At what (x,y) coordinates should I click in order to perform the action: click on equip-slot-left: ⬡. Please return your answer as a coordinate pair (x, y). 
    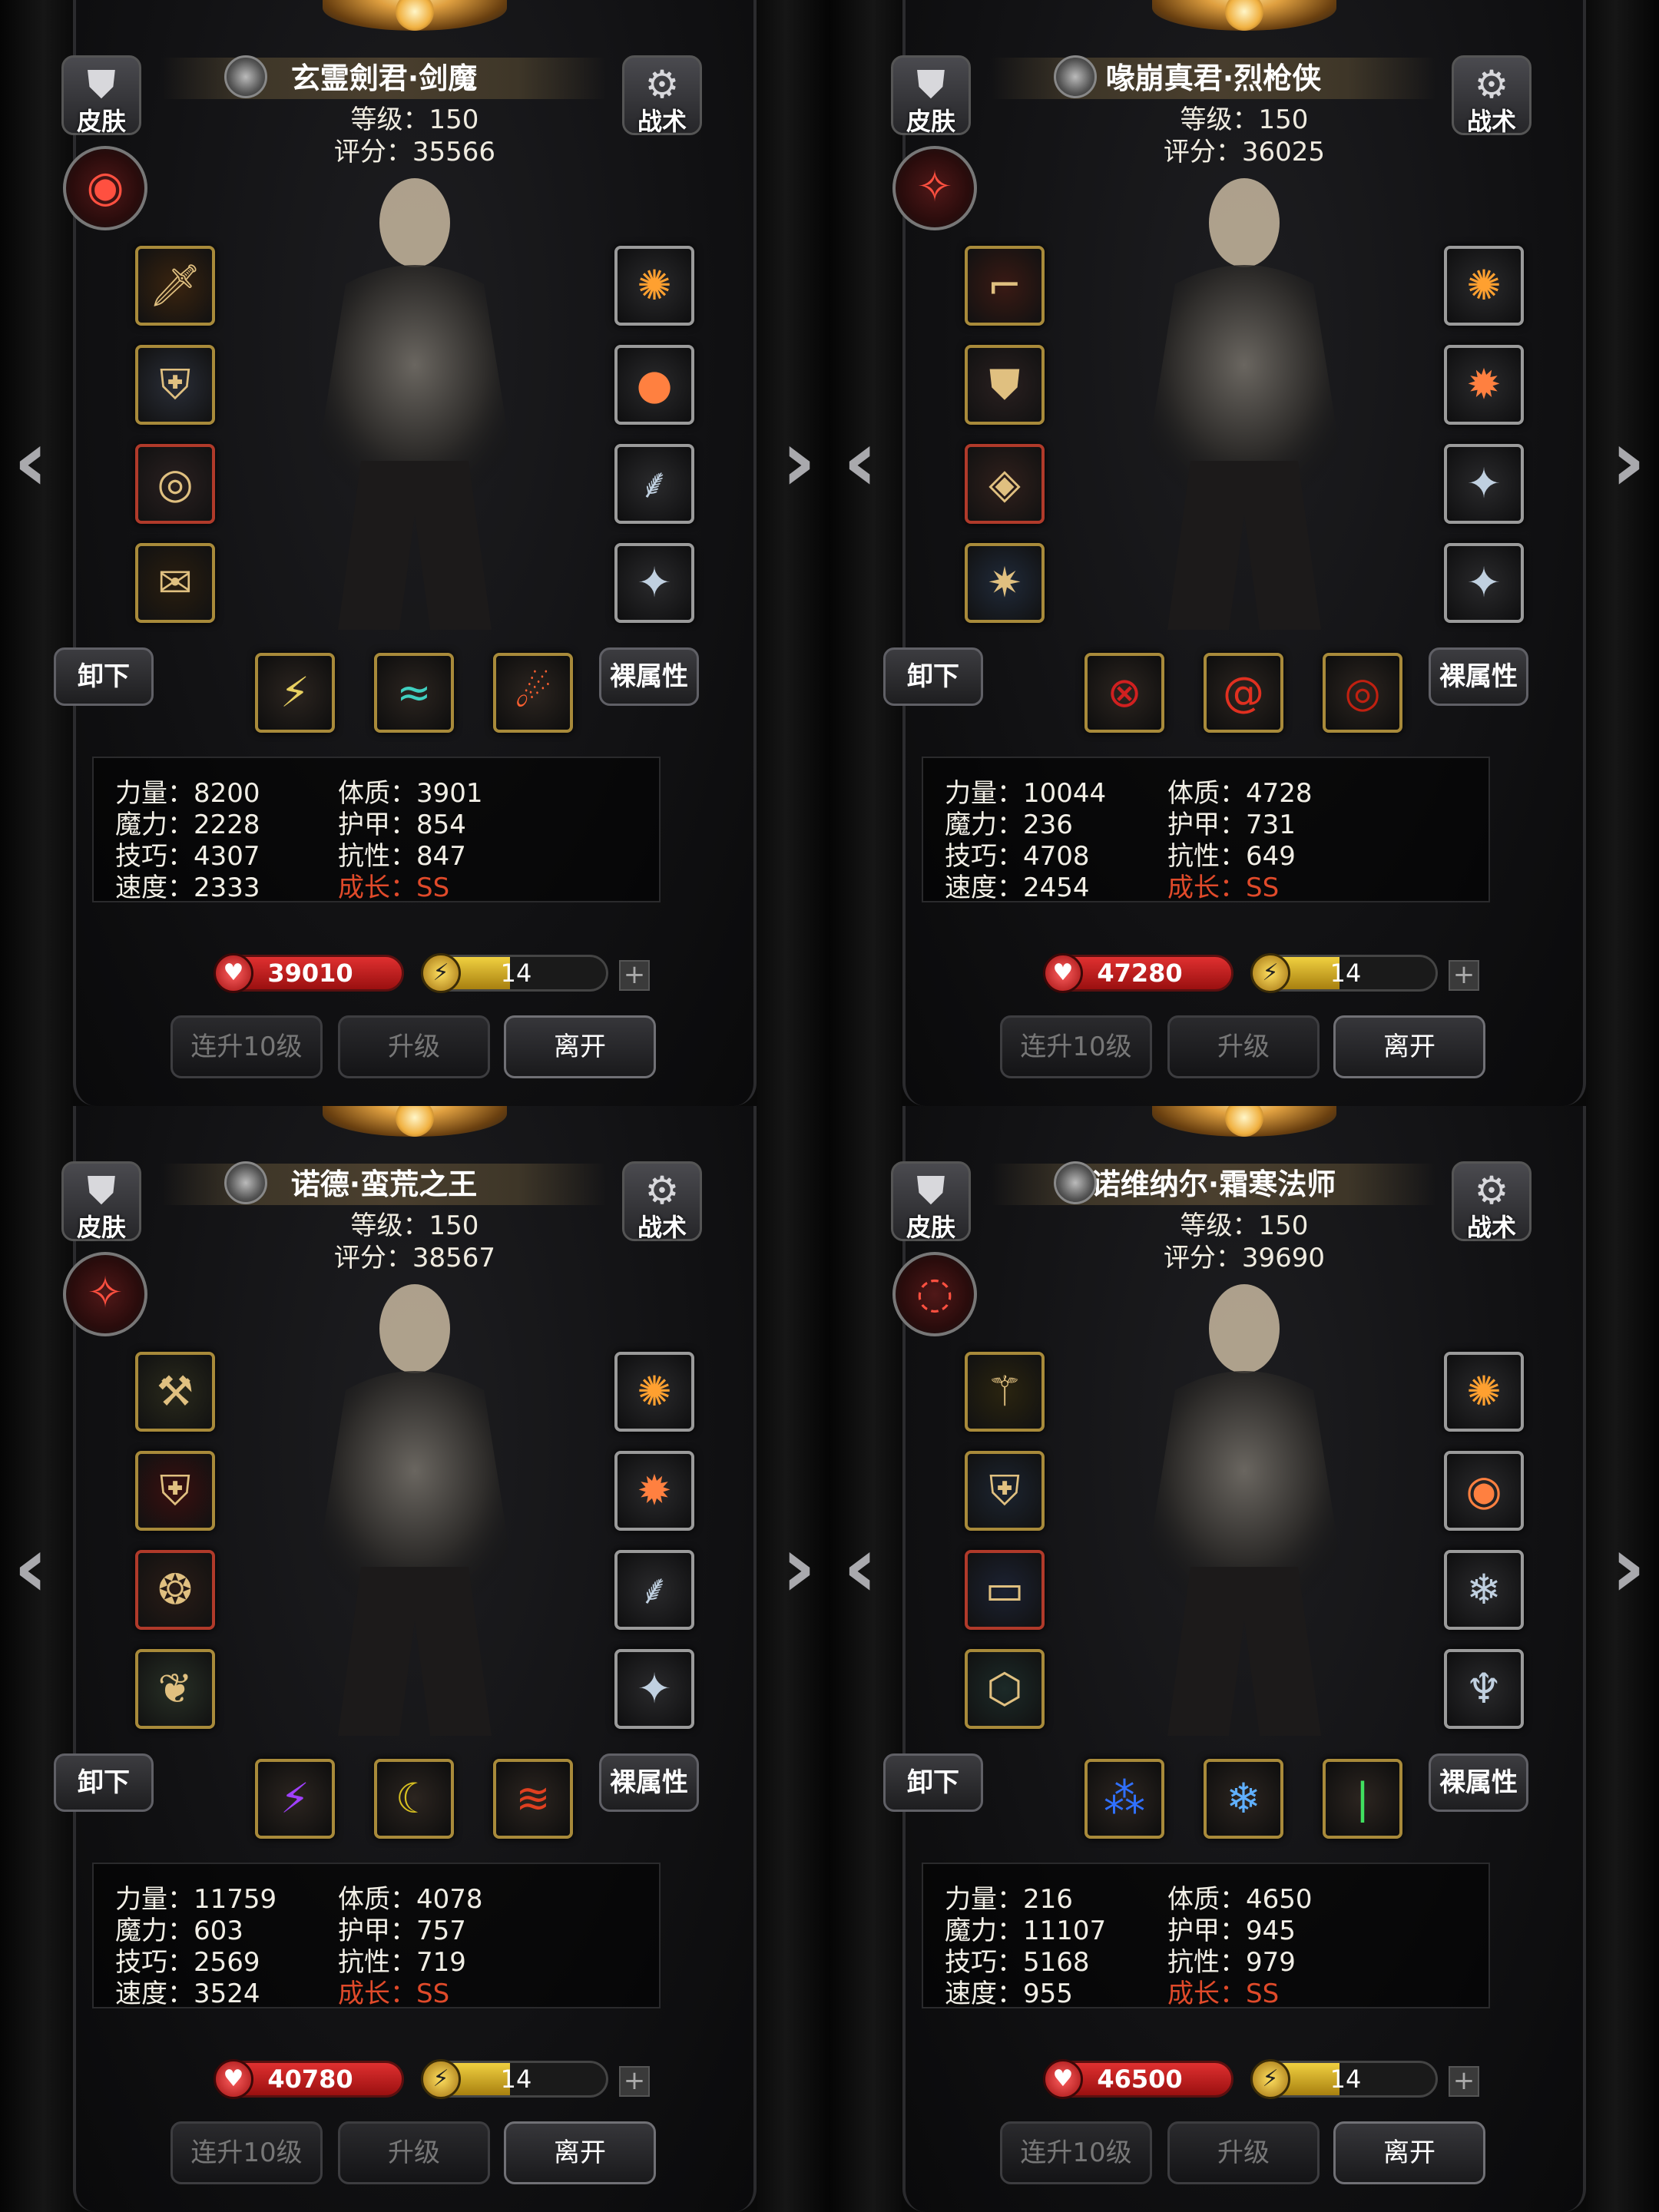
    Looking at the image, I should click on (1005, 1689).